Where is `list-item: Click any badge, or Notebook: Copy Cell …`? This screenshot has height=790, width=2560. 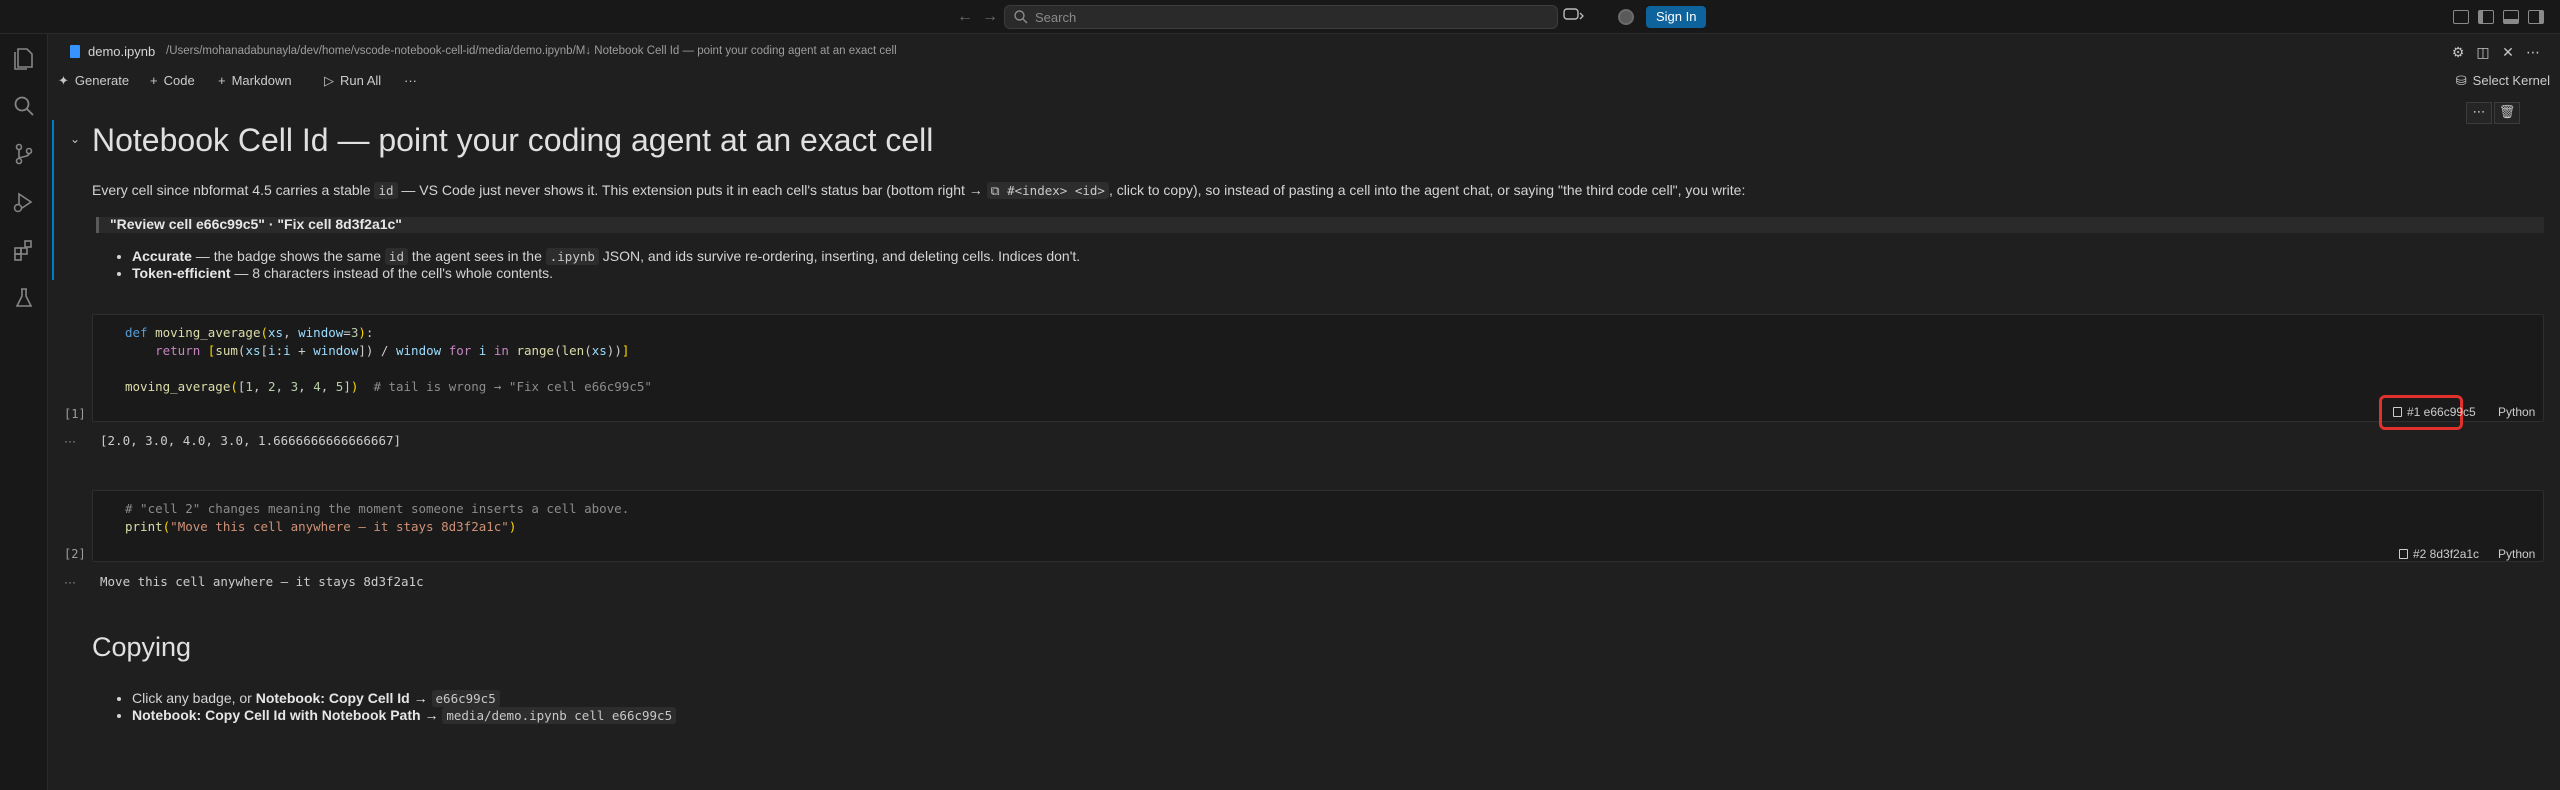 list-item: Click any badge, or Notebook: Copy Cell … is located at coordinates (404, 698).